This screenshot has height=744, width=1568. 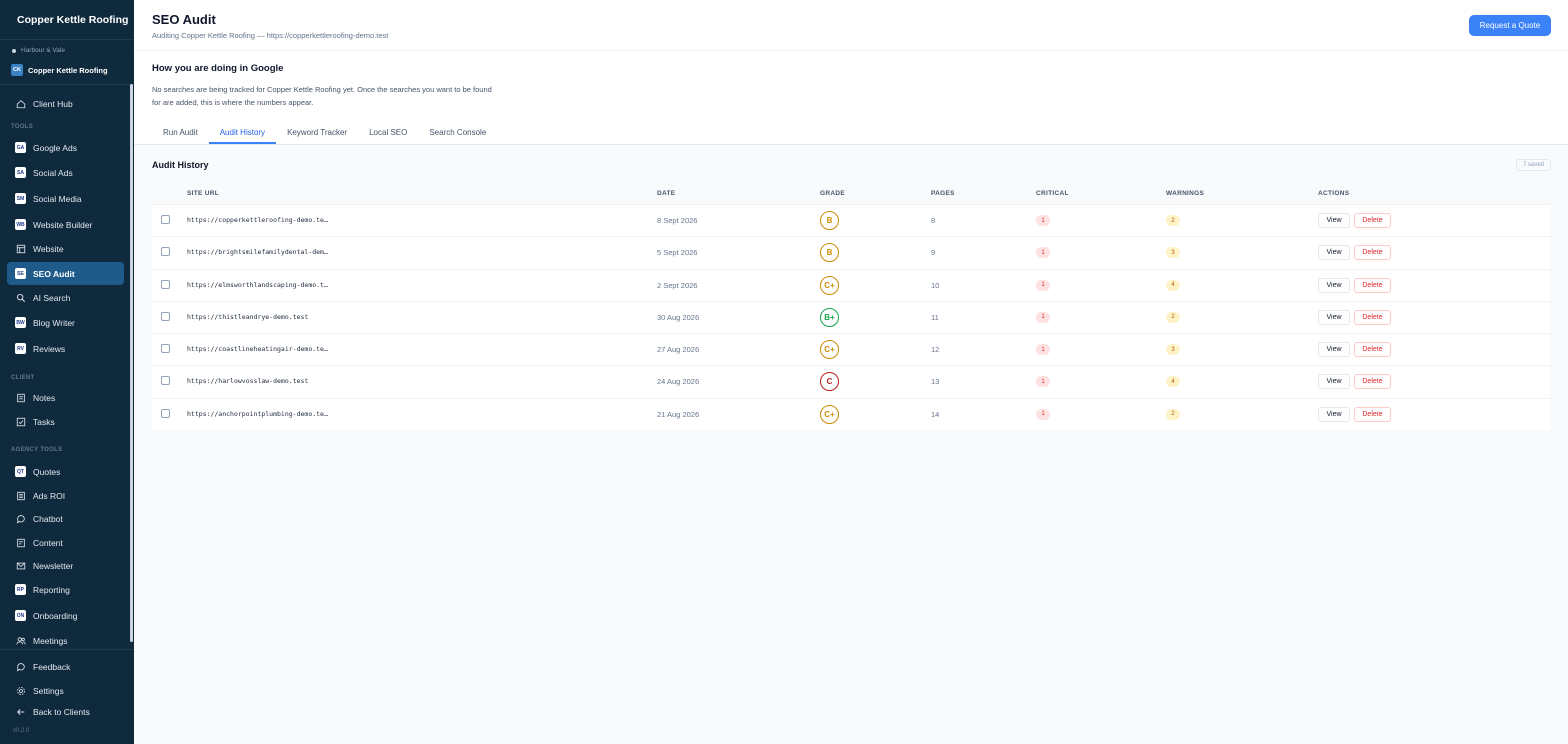 What do you see at coordinates (65, 103) in the screenshot?
I see `sidebar-item-client-hub: Client Hub` at bounding box center [65, 103].